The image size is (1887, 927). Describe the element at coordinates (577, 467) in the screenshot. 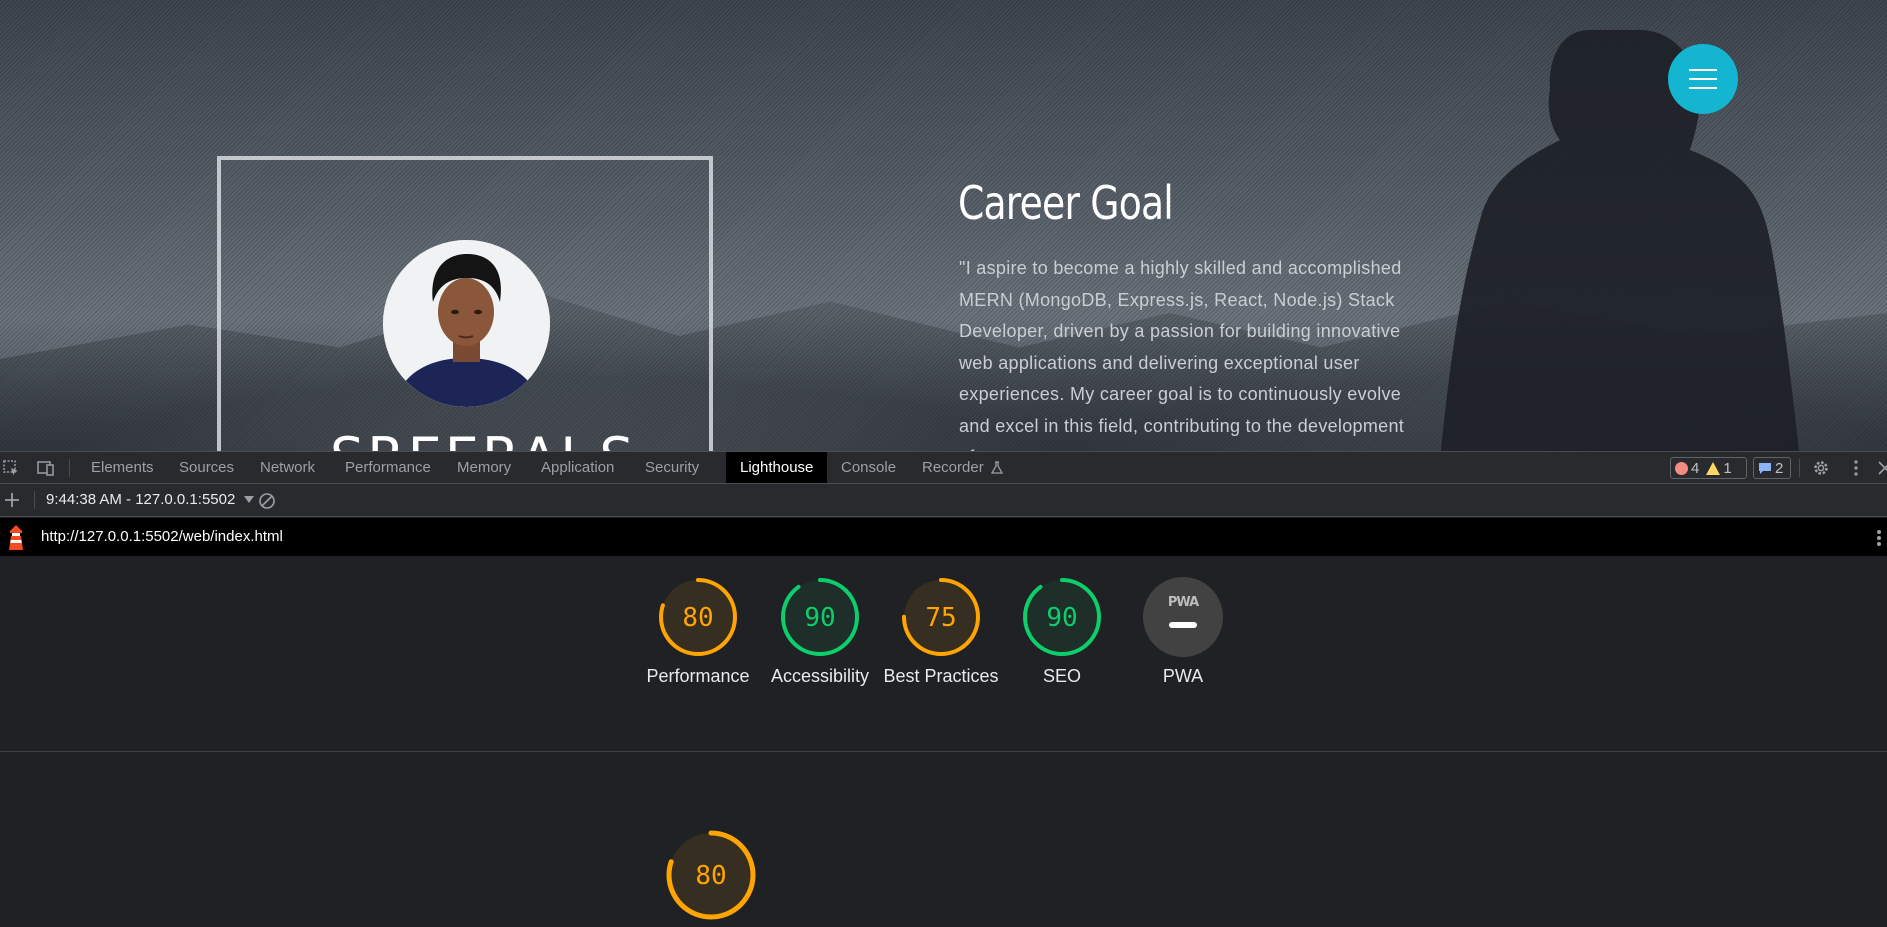

I see `tab-application: Application` at that location.